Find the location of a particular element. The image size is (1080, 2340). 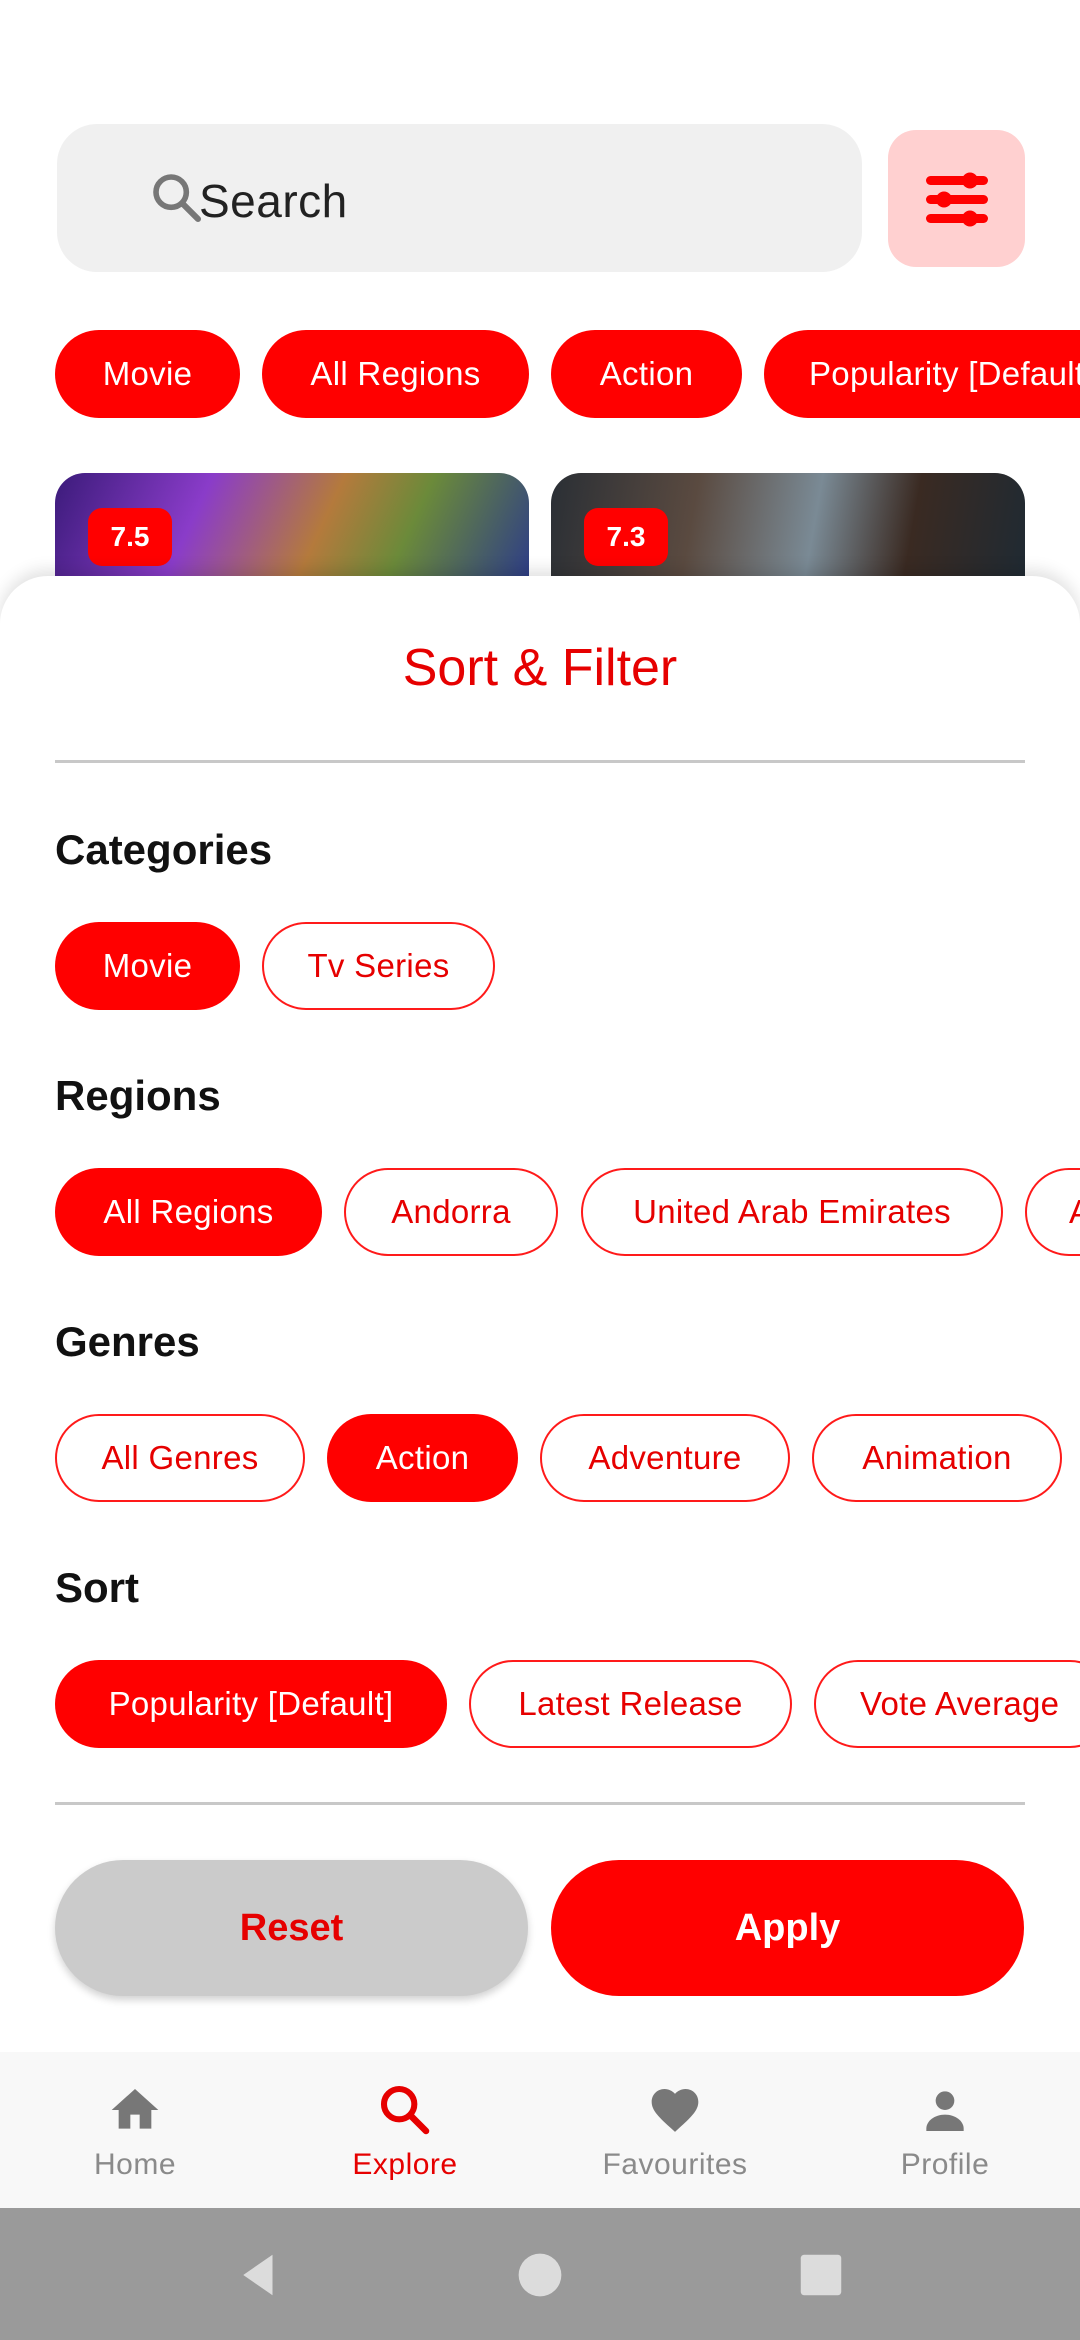

sort-chip-vote-average: Vote Average is located at coordinates (947, 1704).